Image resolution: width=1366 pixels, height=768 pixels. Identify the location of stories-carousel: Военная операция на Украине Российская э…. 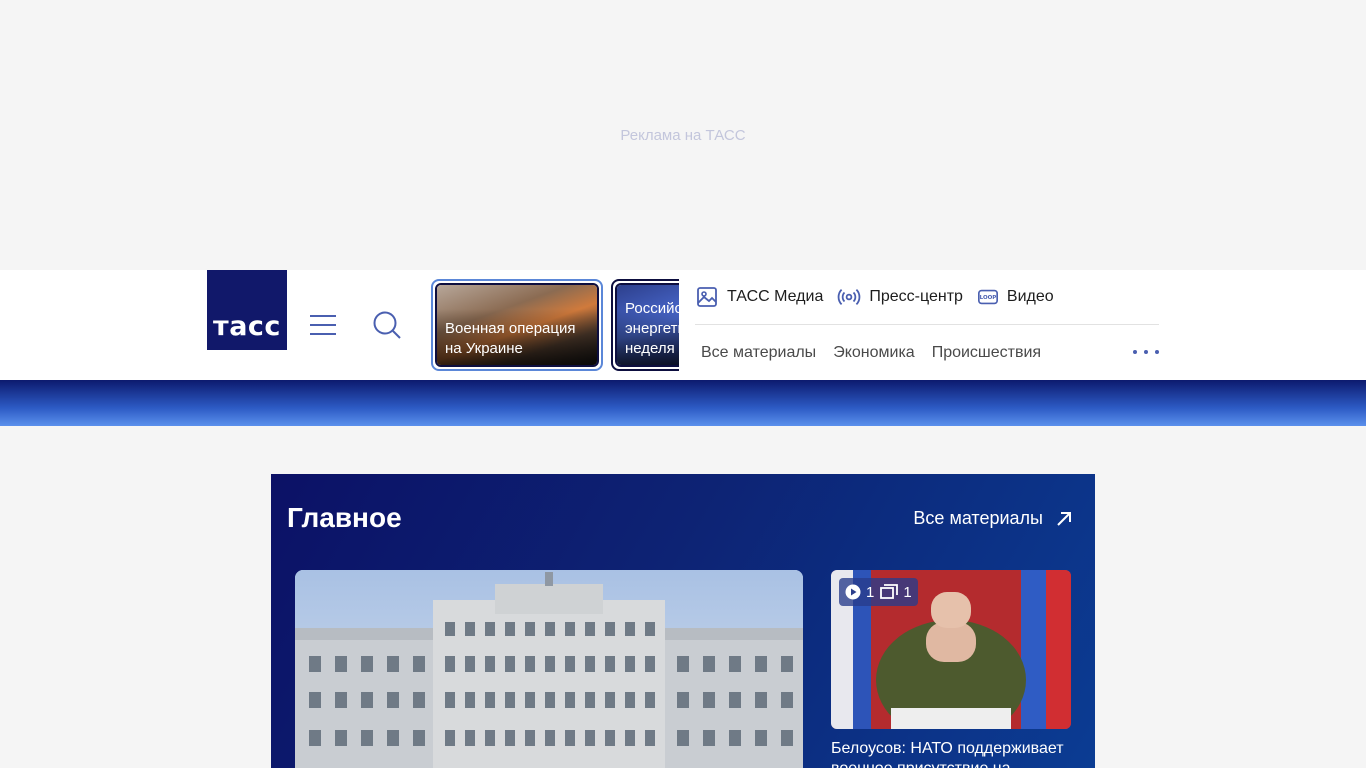
(555, 325).